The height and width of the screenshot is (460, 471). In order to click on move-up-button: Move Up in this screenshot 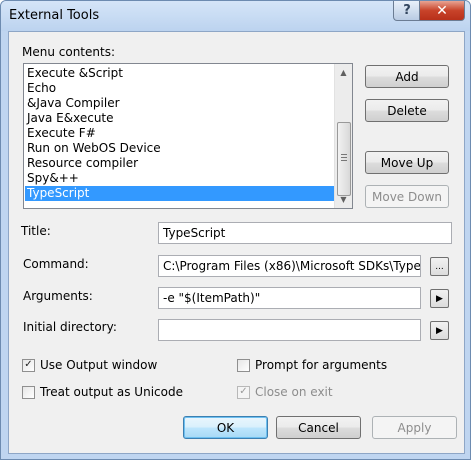, I will do `click(407, 162)`.